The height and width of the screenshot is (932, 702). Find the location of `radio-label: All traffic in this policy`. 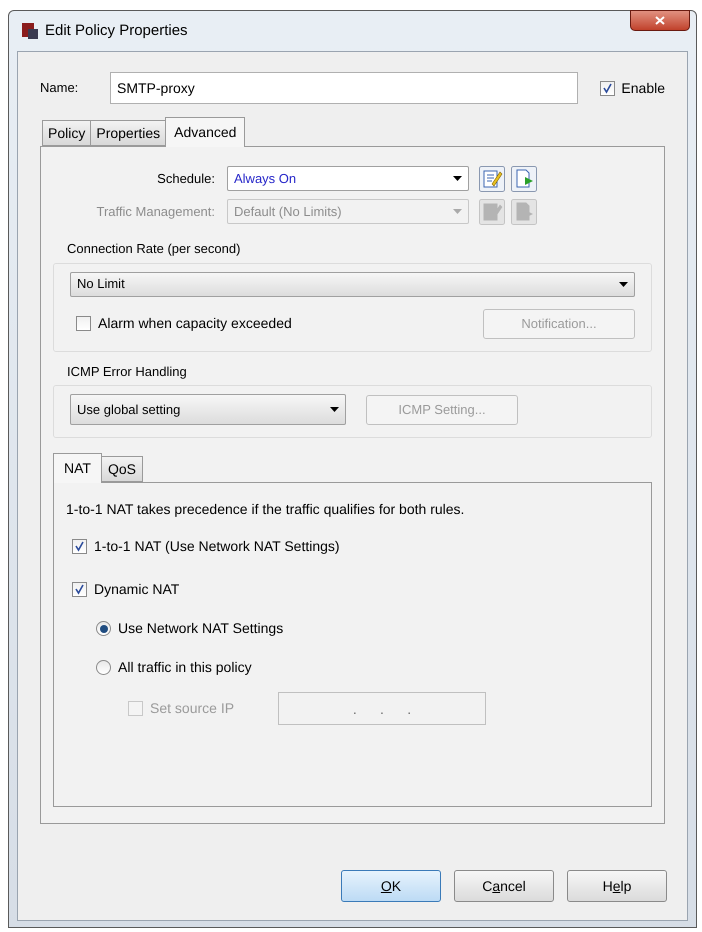

radio-label: All traffic in this policy is located at coordinates (185, 667).